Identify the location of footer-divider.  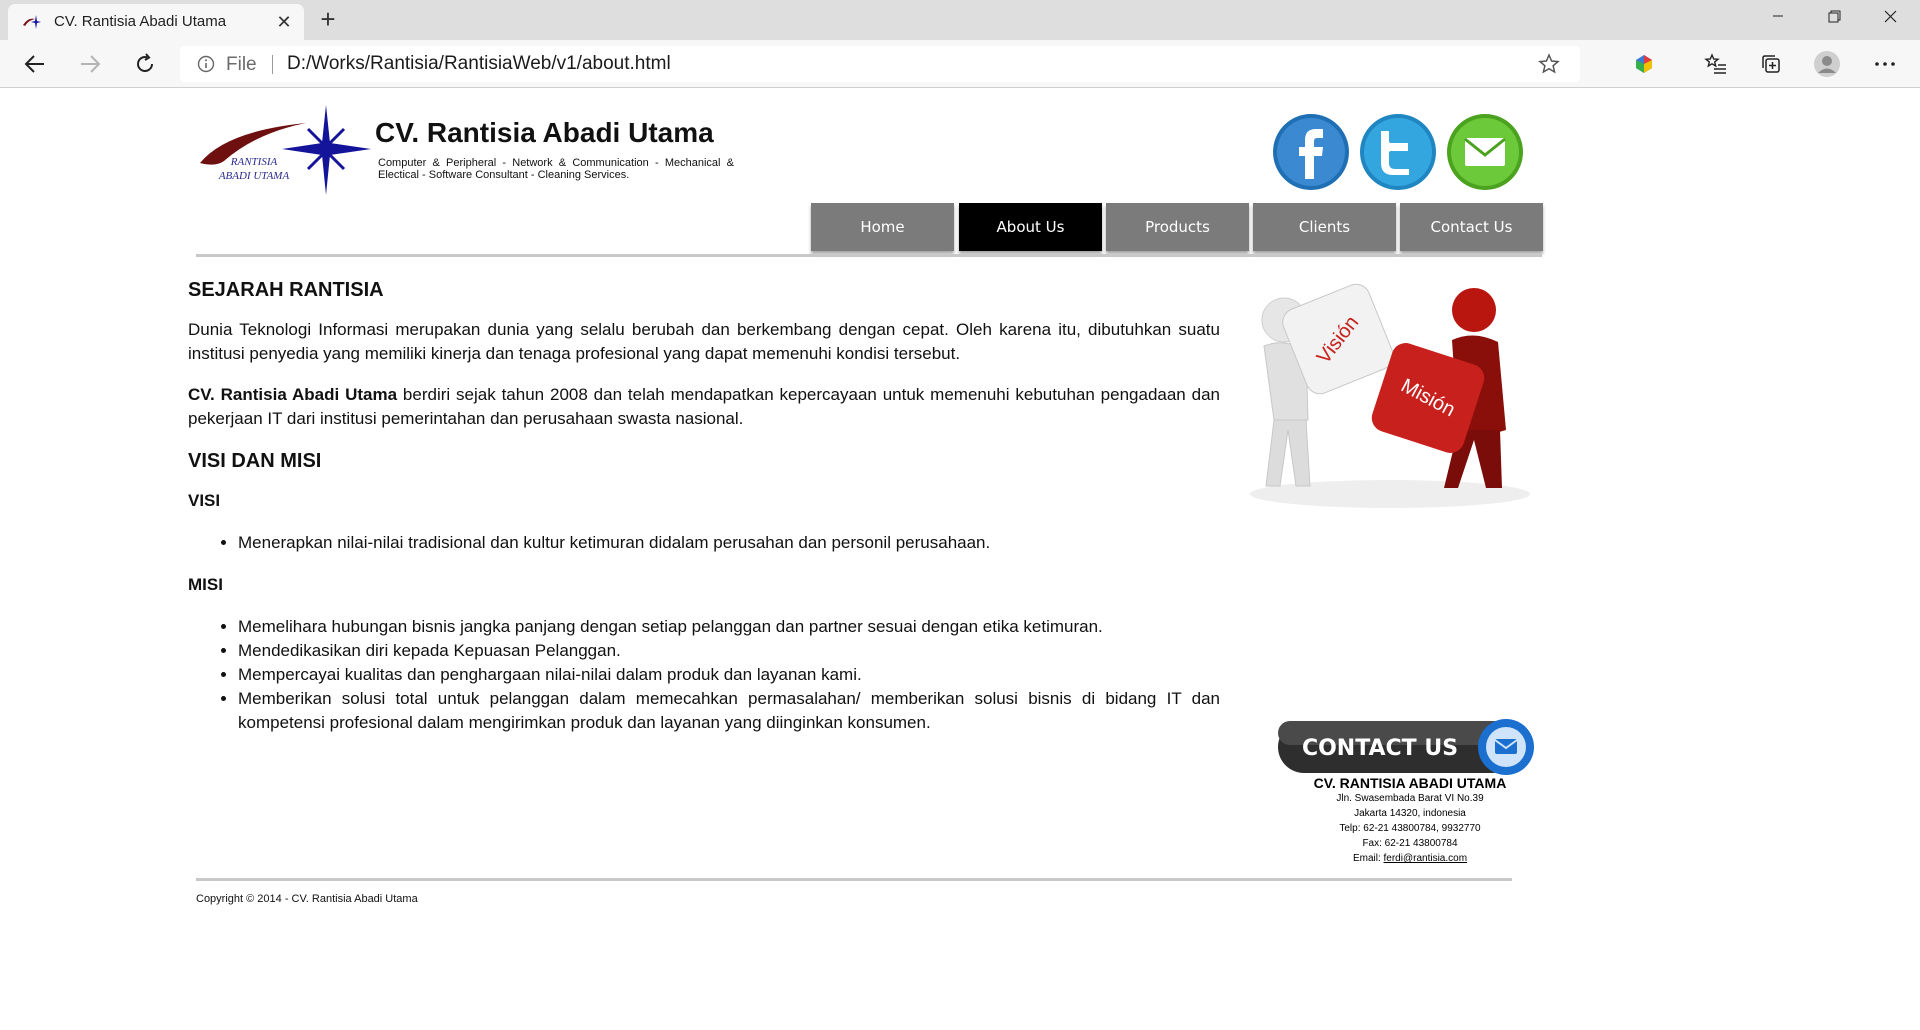
(854, 879).